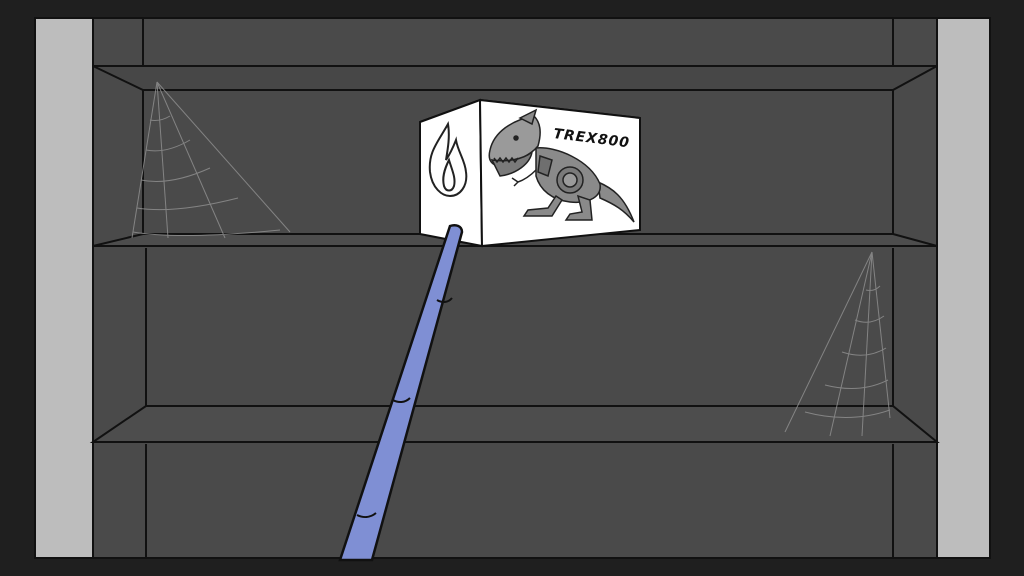 The height and width of the screenshot is (576, 1024). I want to click on lower-shelf, so click(514, 424).